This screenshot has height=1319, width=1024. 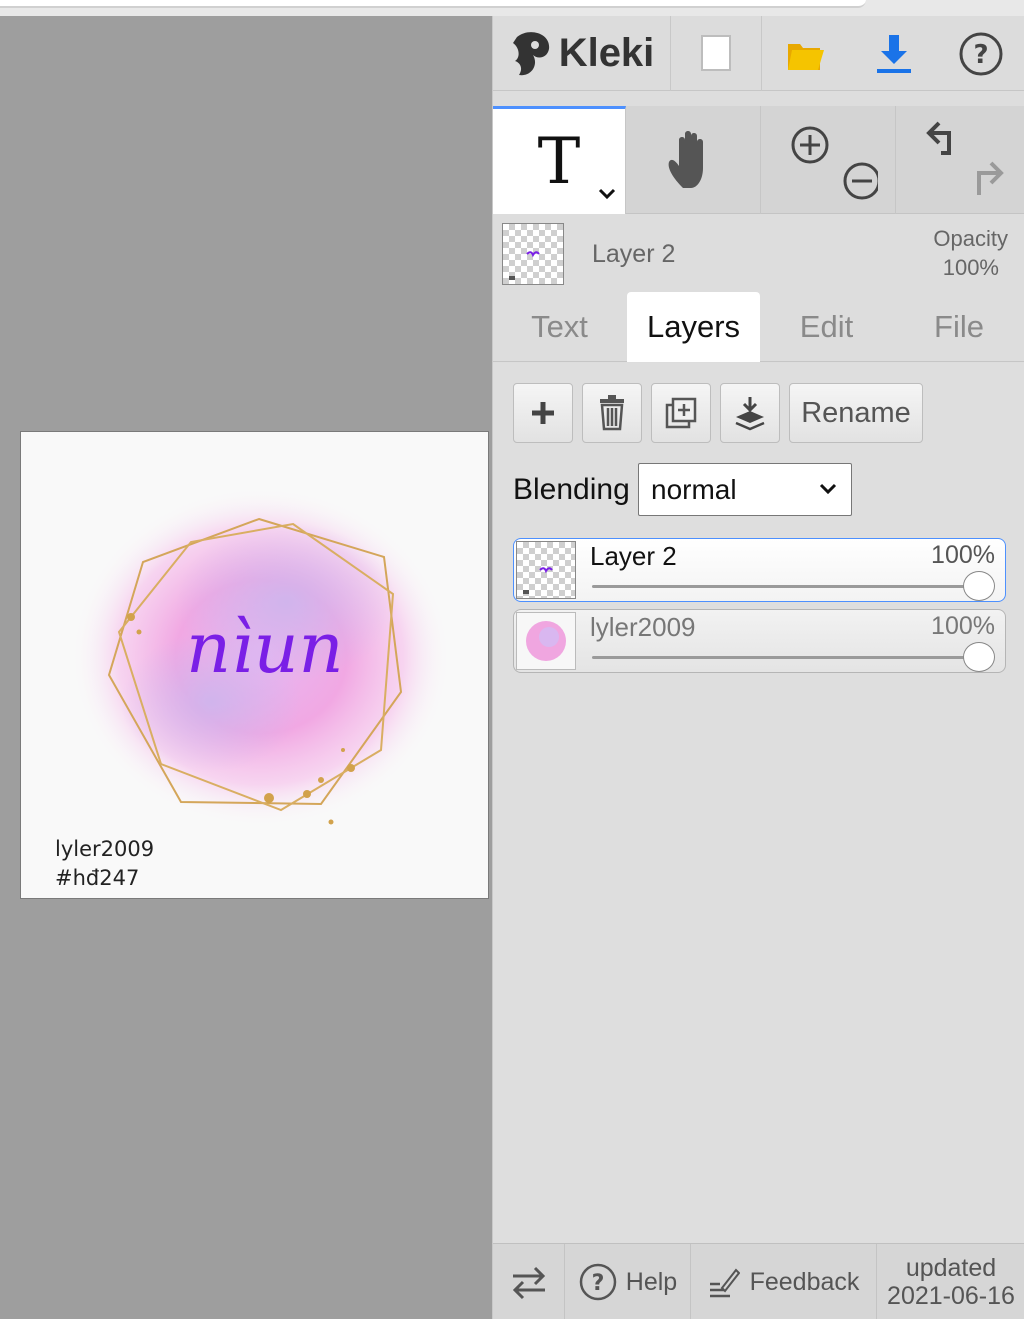 I want to click on blending-label: Blending, so click(x=571, y=489).